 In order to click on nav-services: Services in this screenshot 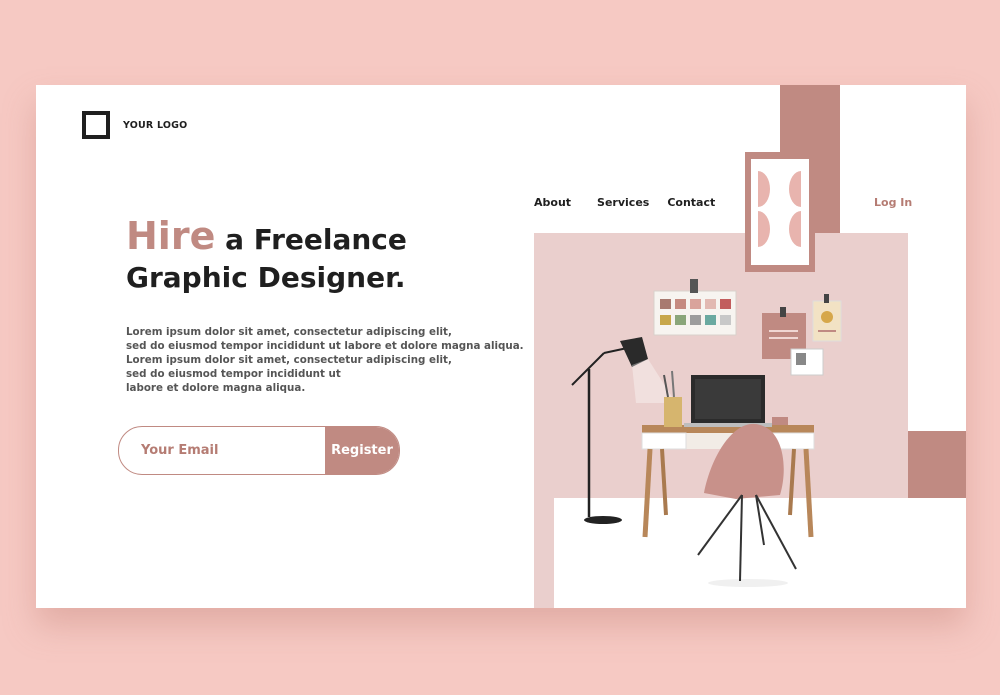, I will do `click(623, 202)`.